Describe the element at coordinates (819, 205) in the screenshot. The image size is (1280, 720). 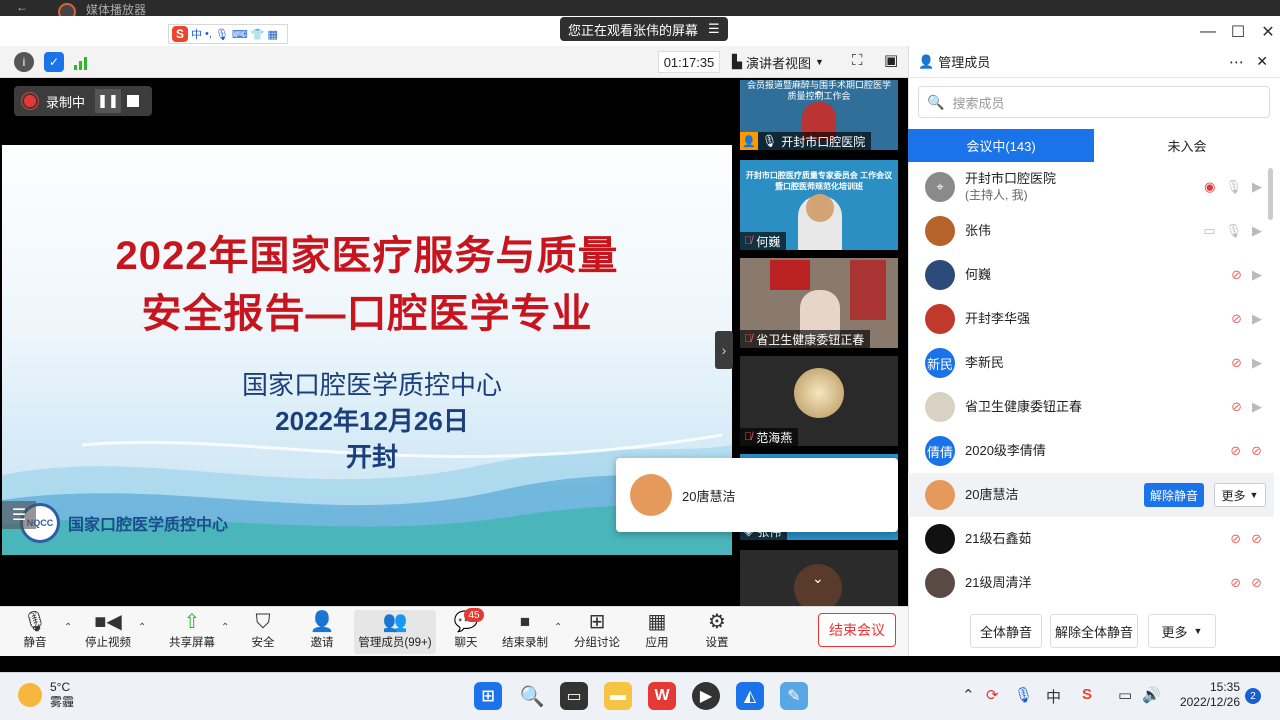
I see `gallery-tile-2: 开封市口腔医疗质量专家委员会 工作会议暨口腔医师规范化培训班 🎙̸ 何巍` at that location.